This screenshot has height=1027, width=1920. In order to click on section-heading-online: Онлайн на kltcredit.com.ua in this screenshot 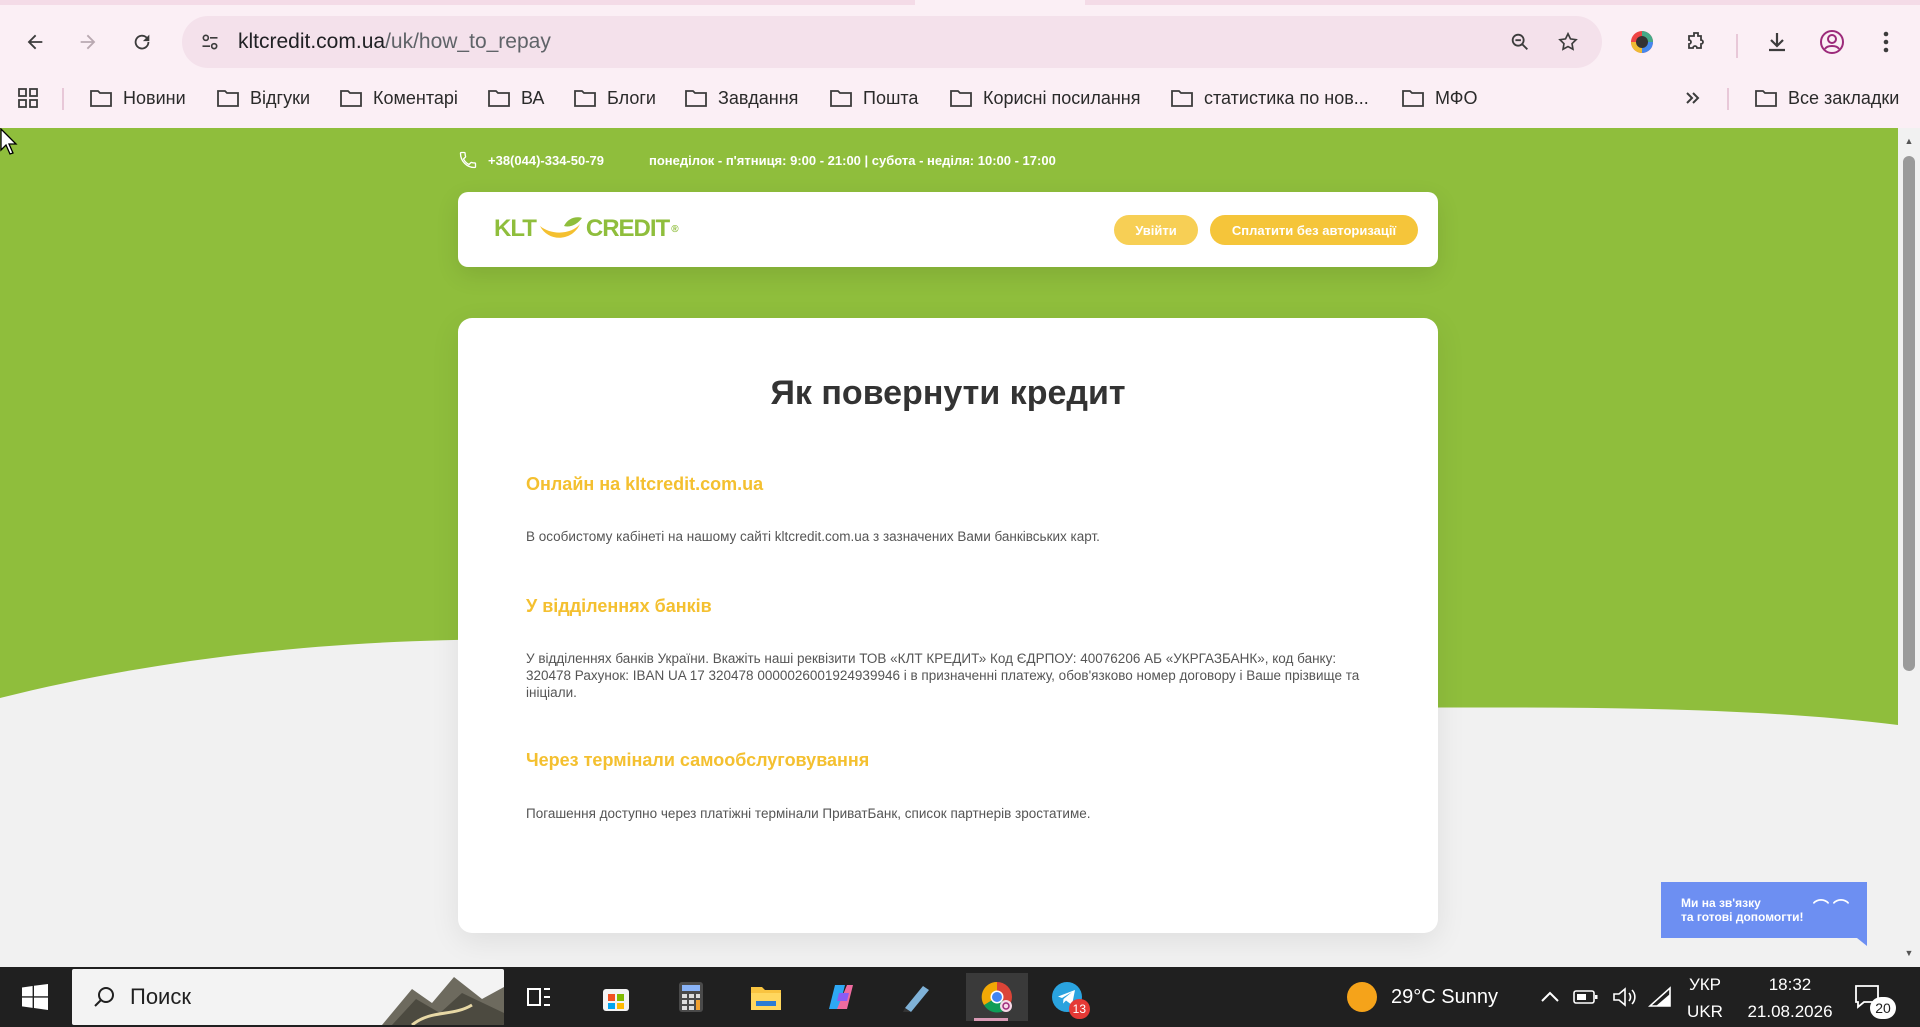, I will do `click(645, 484)`.